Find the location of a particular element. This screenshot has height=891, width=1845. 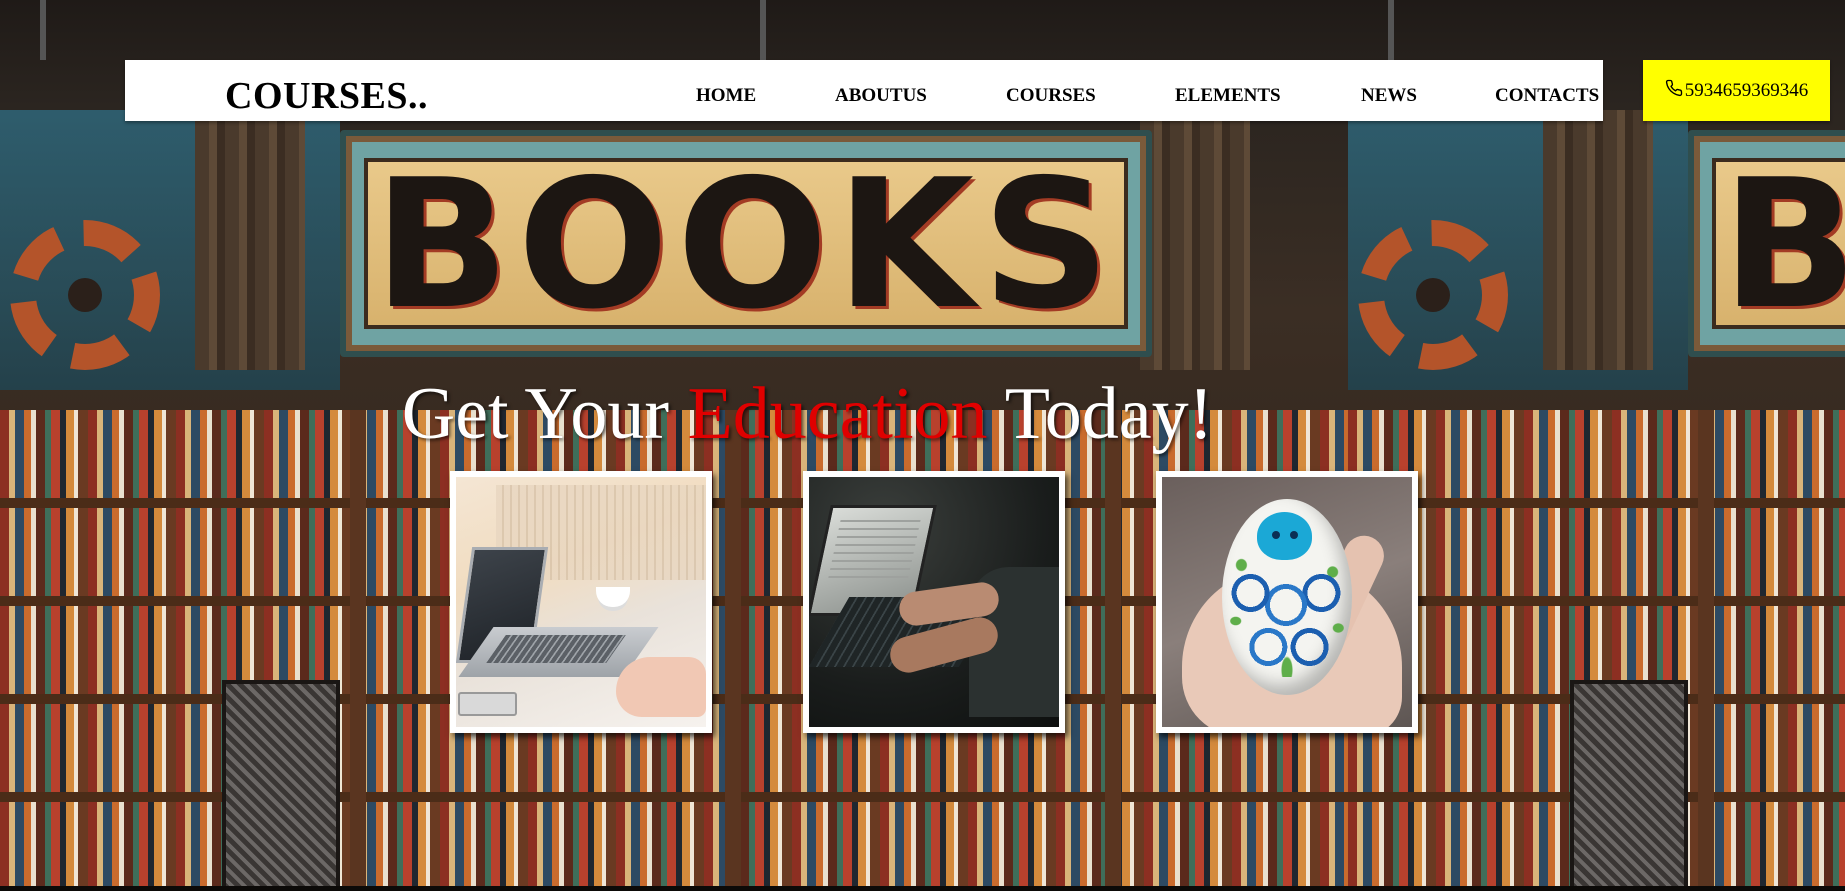

nav-news: NEWS is located at coordinates (1389, 96).